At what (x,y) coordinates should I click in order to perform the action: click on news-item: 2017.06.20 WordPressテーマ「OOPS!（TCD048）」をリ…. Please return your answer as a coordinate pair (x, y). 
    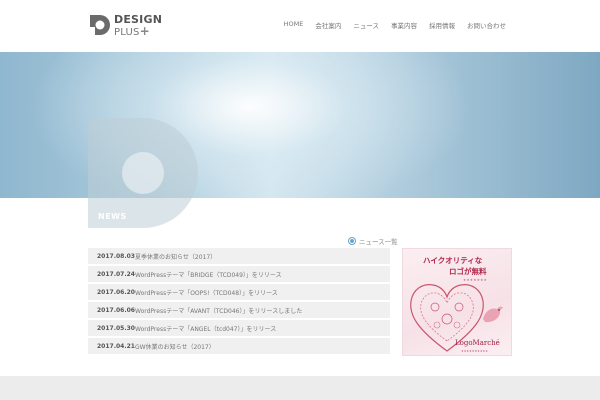
    Looking at the image, I should click on (239, 292).